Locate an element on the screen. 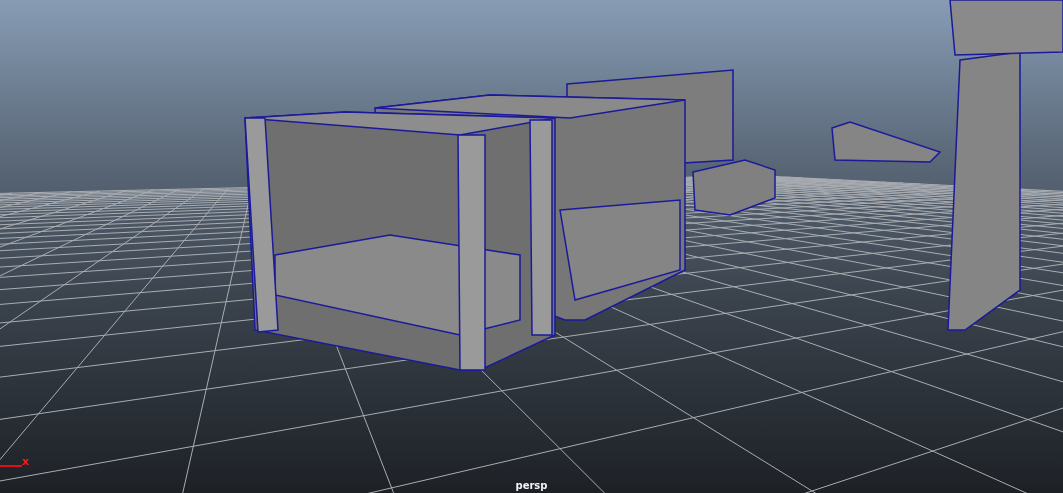 This screenshot has height=493, width=1063. axis-line-icon is located at coordinates (11, 466).